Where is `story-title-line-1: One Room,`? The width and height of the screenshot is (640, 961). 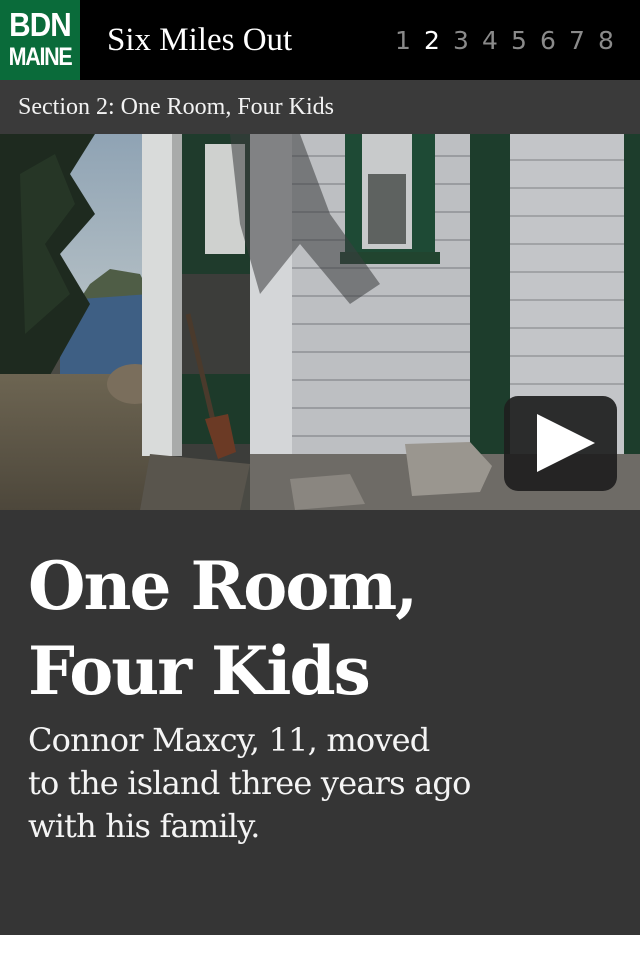 story-title-line-1: One Room, is located at coordinates (223, 586).